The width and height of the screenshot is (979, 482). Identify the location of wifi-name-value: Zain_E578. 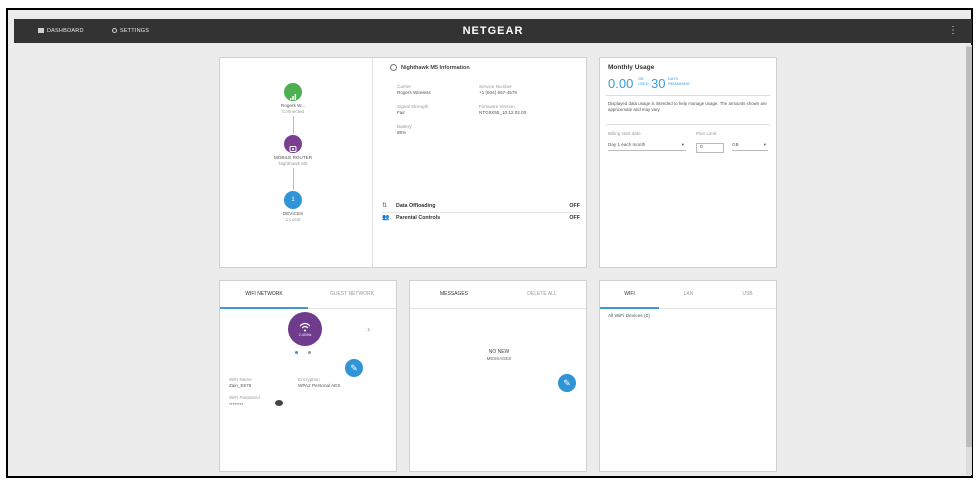
(240, 385).